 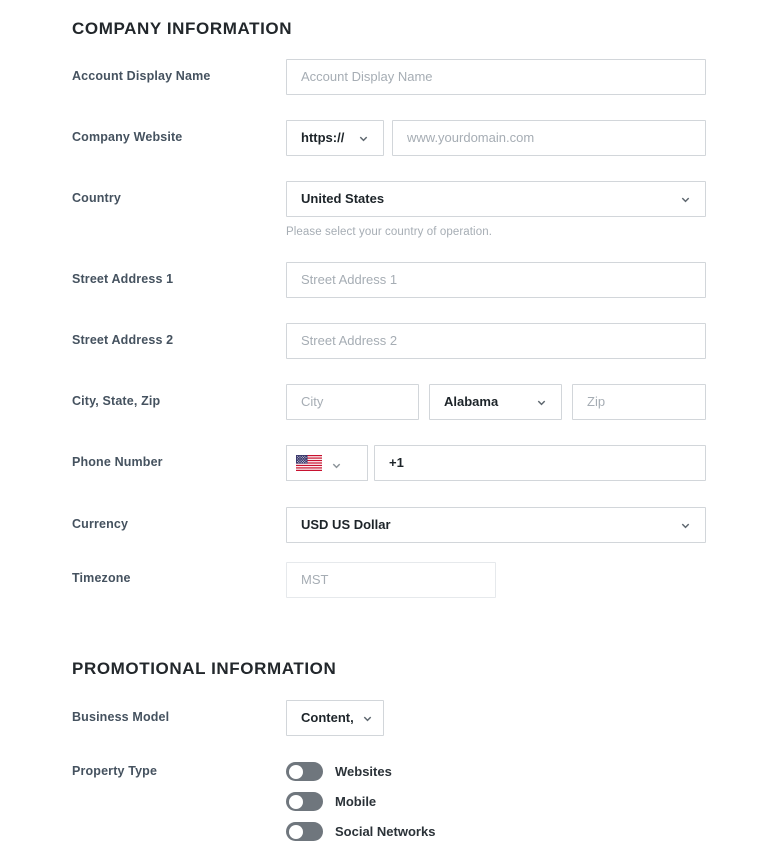 I want to click on property-type-option-social-networks: Social Networks, so click(x=360, y=831).